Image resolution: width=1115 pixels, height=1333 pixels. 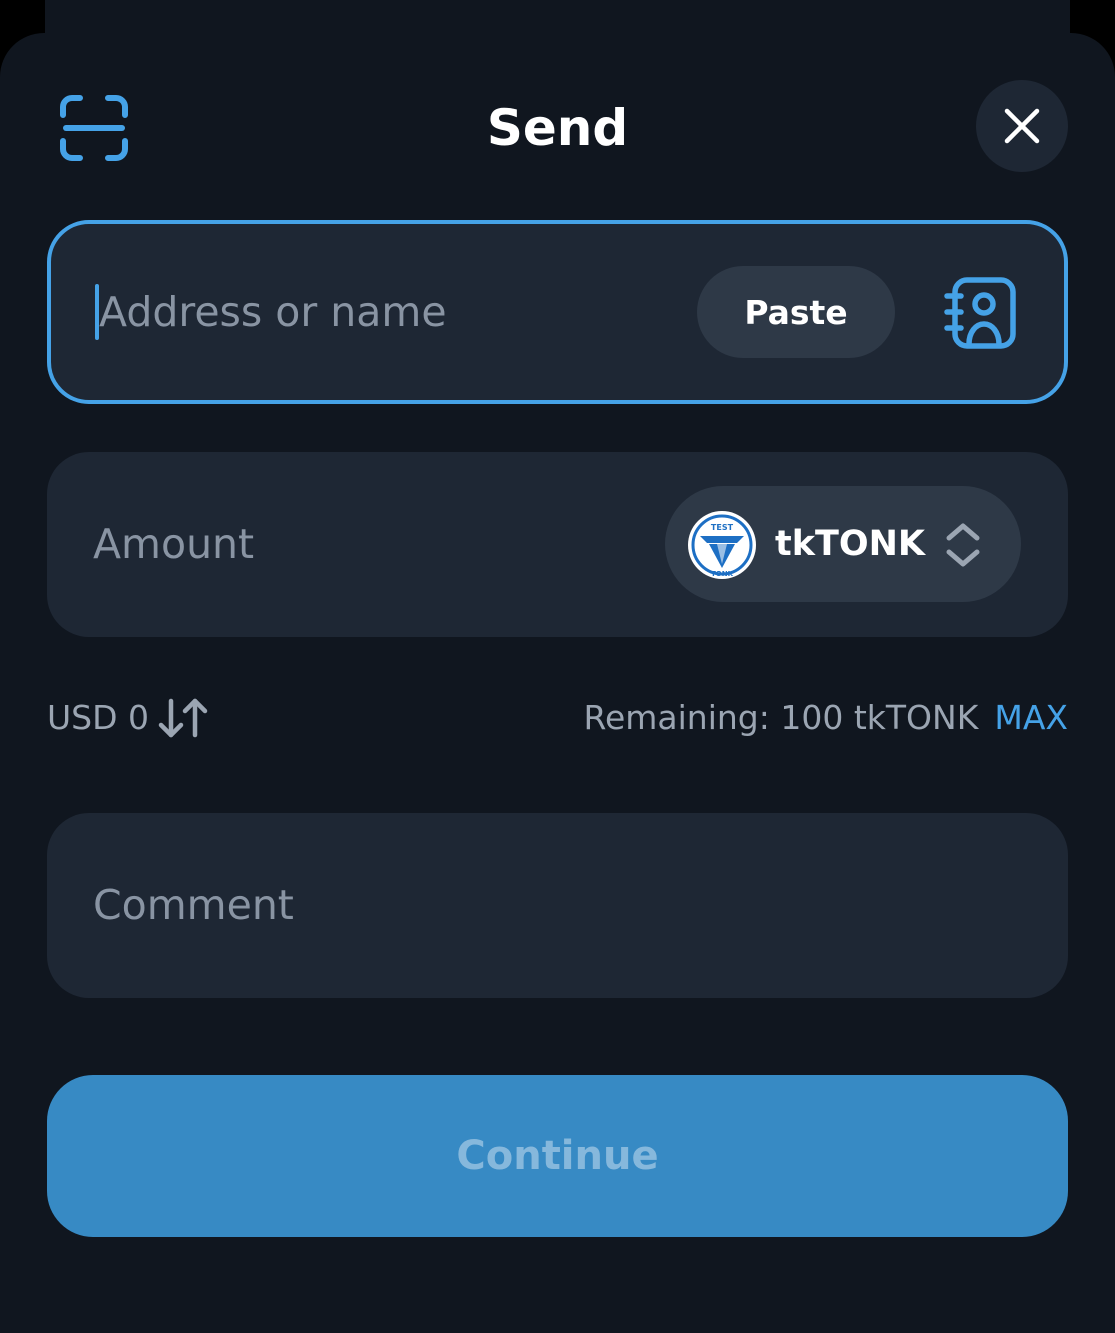 I want to click on max-button: MAX, so click(x=1031, y=718).